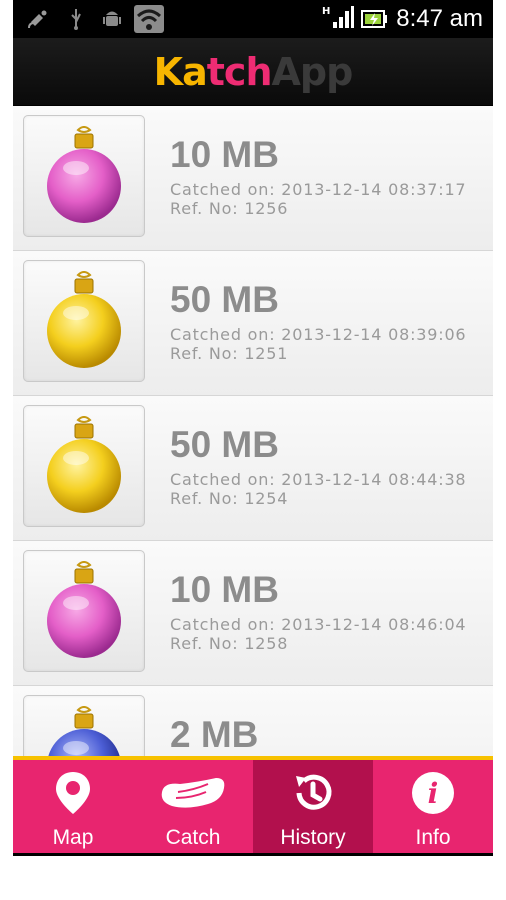 Image resolution: width=506 pixels, height=900 pixels. Describe the element at coordinates (229, 643) in the screenshot. I see `reference-number: Ref. No: 1258` at that location.